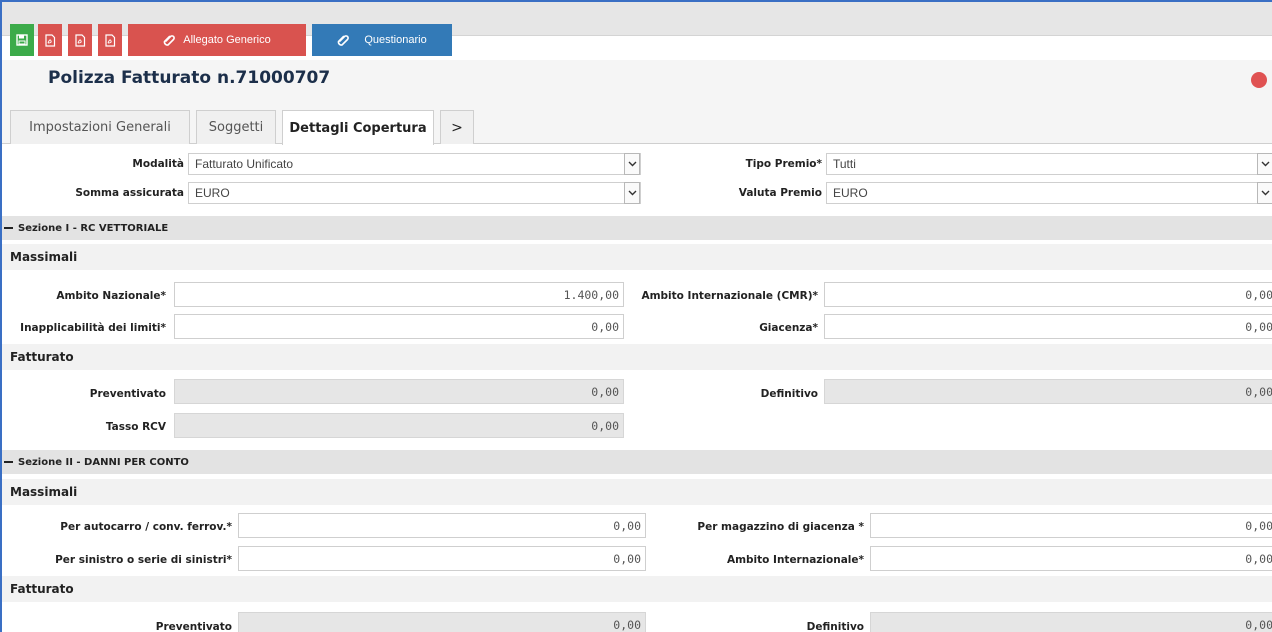 The image size is (1272, 632). Describe the element at coordinates (227, 40) in the screenshot. I see `allegato-generico-label: Allegato Generico` at that location.